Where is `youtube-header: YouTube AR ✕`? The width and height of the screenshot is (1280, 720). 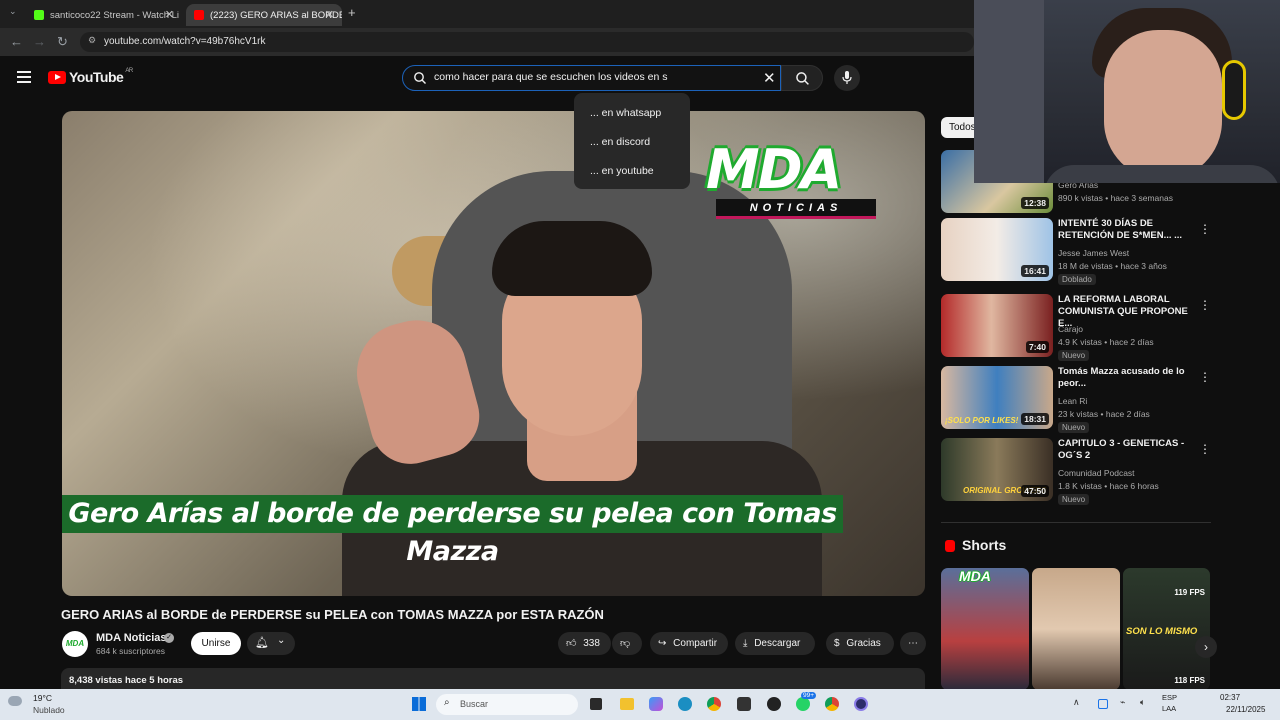
youtube-header: YouTube AR ✕ is located at coordinates (487, 78).